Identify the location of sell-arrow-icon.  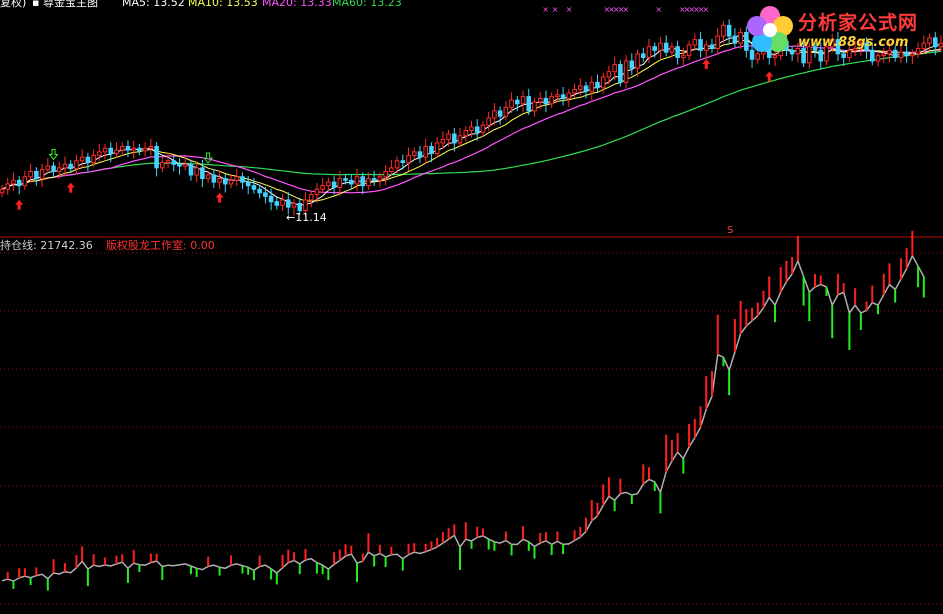
(208, 158).